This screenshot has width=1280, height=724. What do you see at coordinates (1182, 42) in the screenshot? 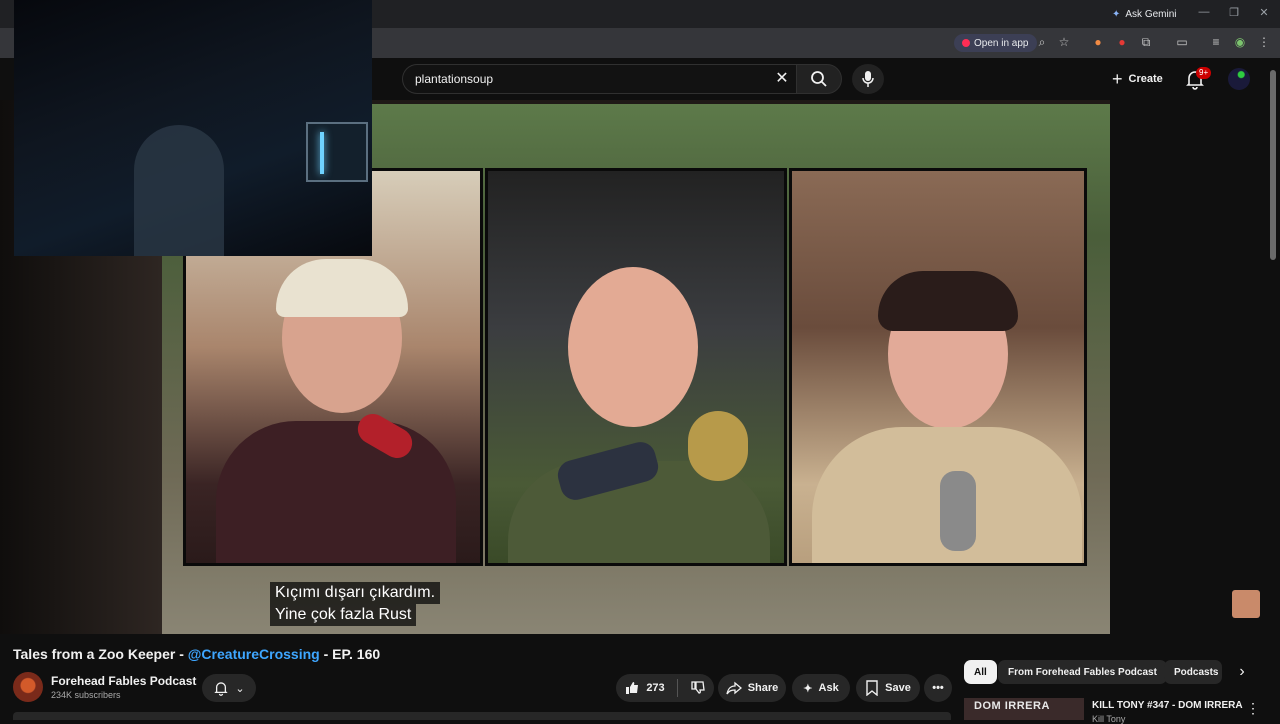
I see `cast-icon: ▭` at bounding box center [1182, 42].